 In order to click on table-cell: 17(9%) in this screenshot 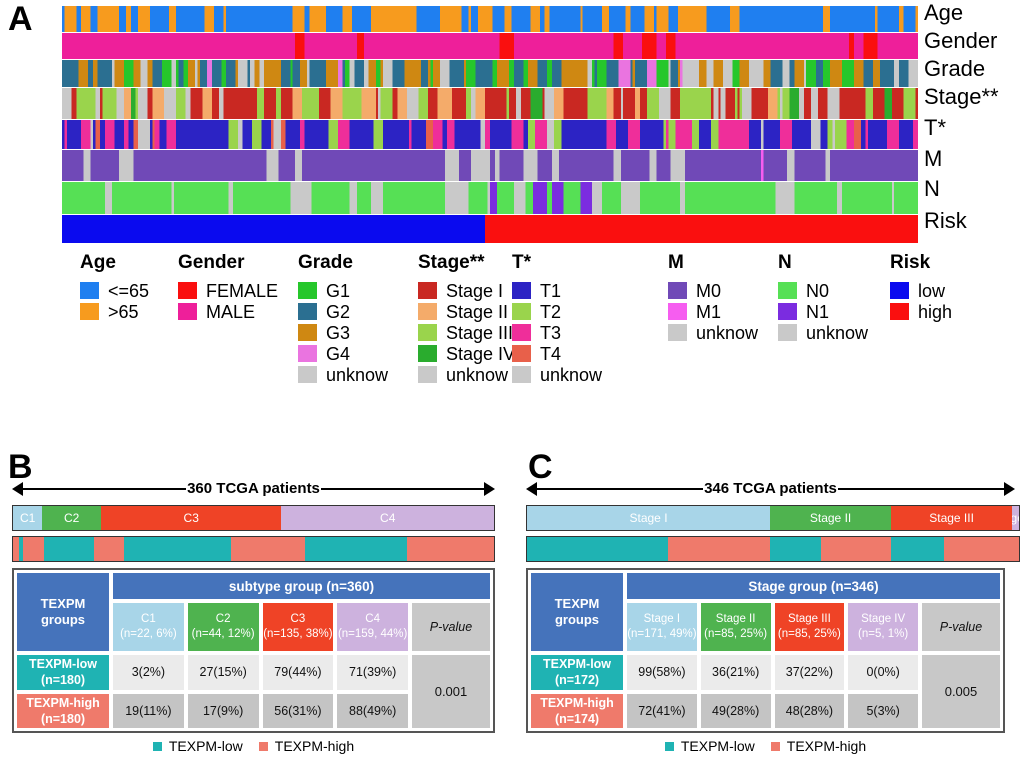, I will do `click(223, 710)`.